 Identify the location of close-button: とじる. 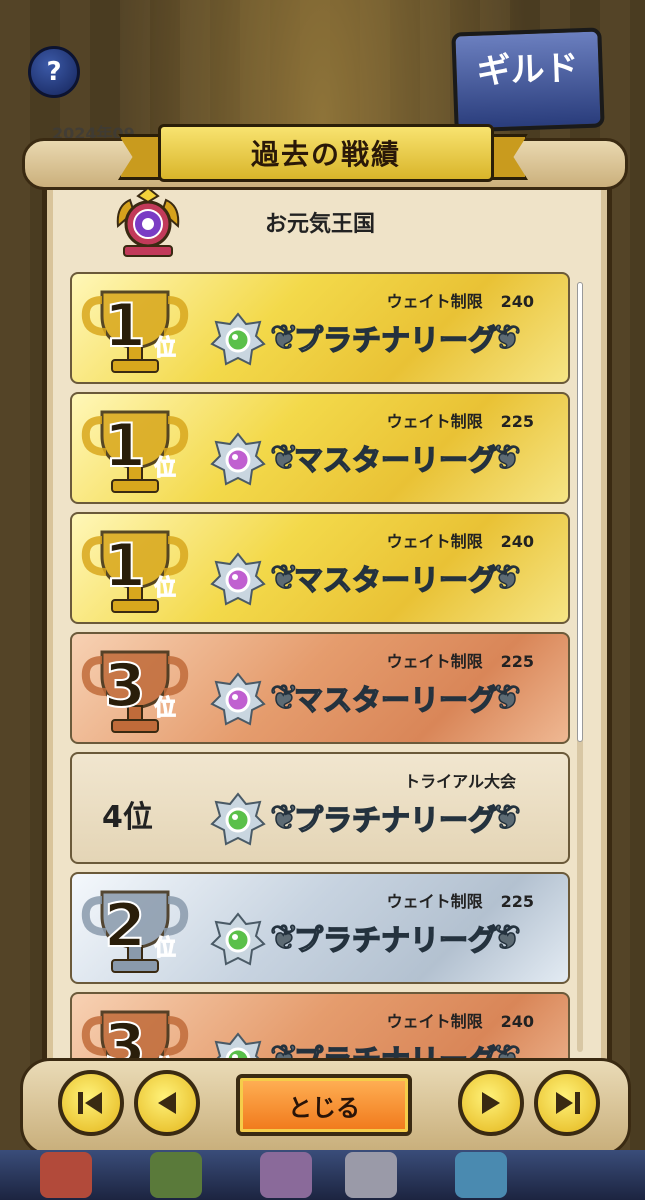
(324, 1105).